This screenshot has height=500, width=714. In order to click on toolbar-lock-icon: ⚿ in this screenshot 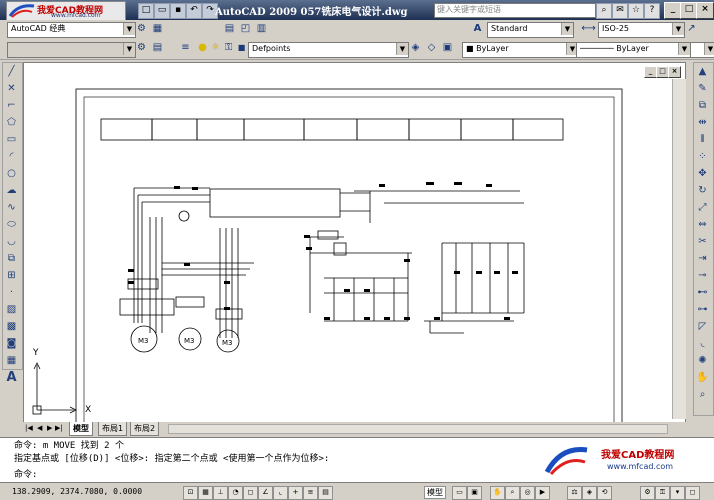, I will do `click(662, 493)`.